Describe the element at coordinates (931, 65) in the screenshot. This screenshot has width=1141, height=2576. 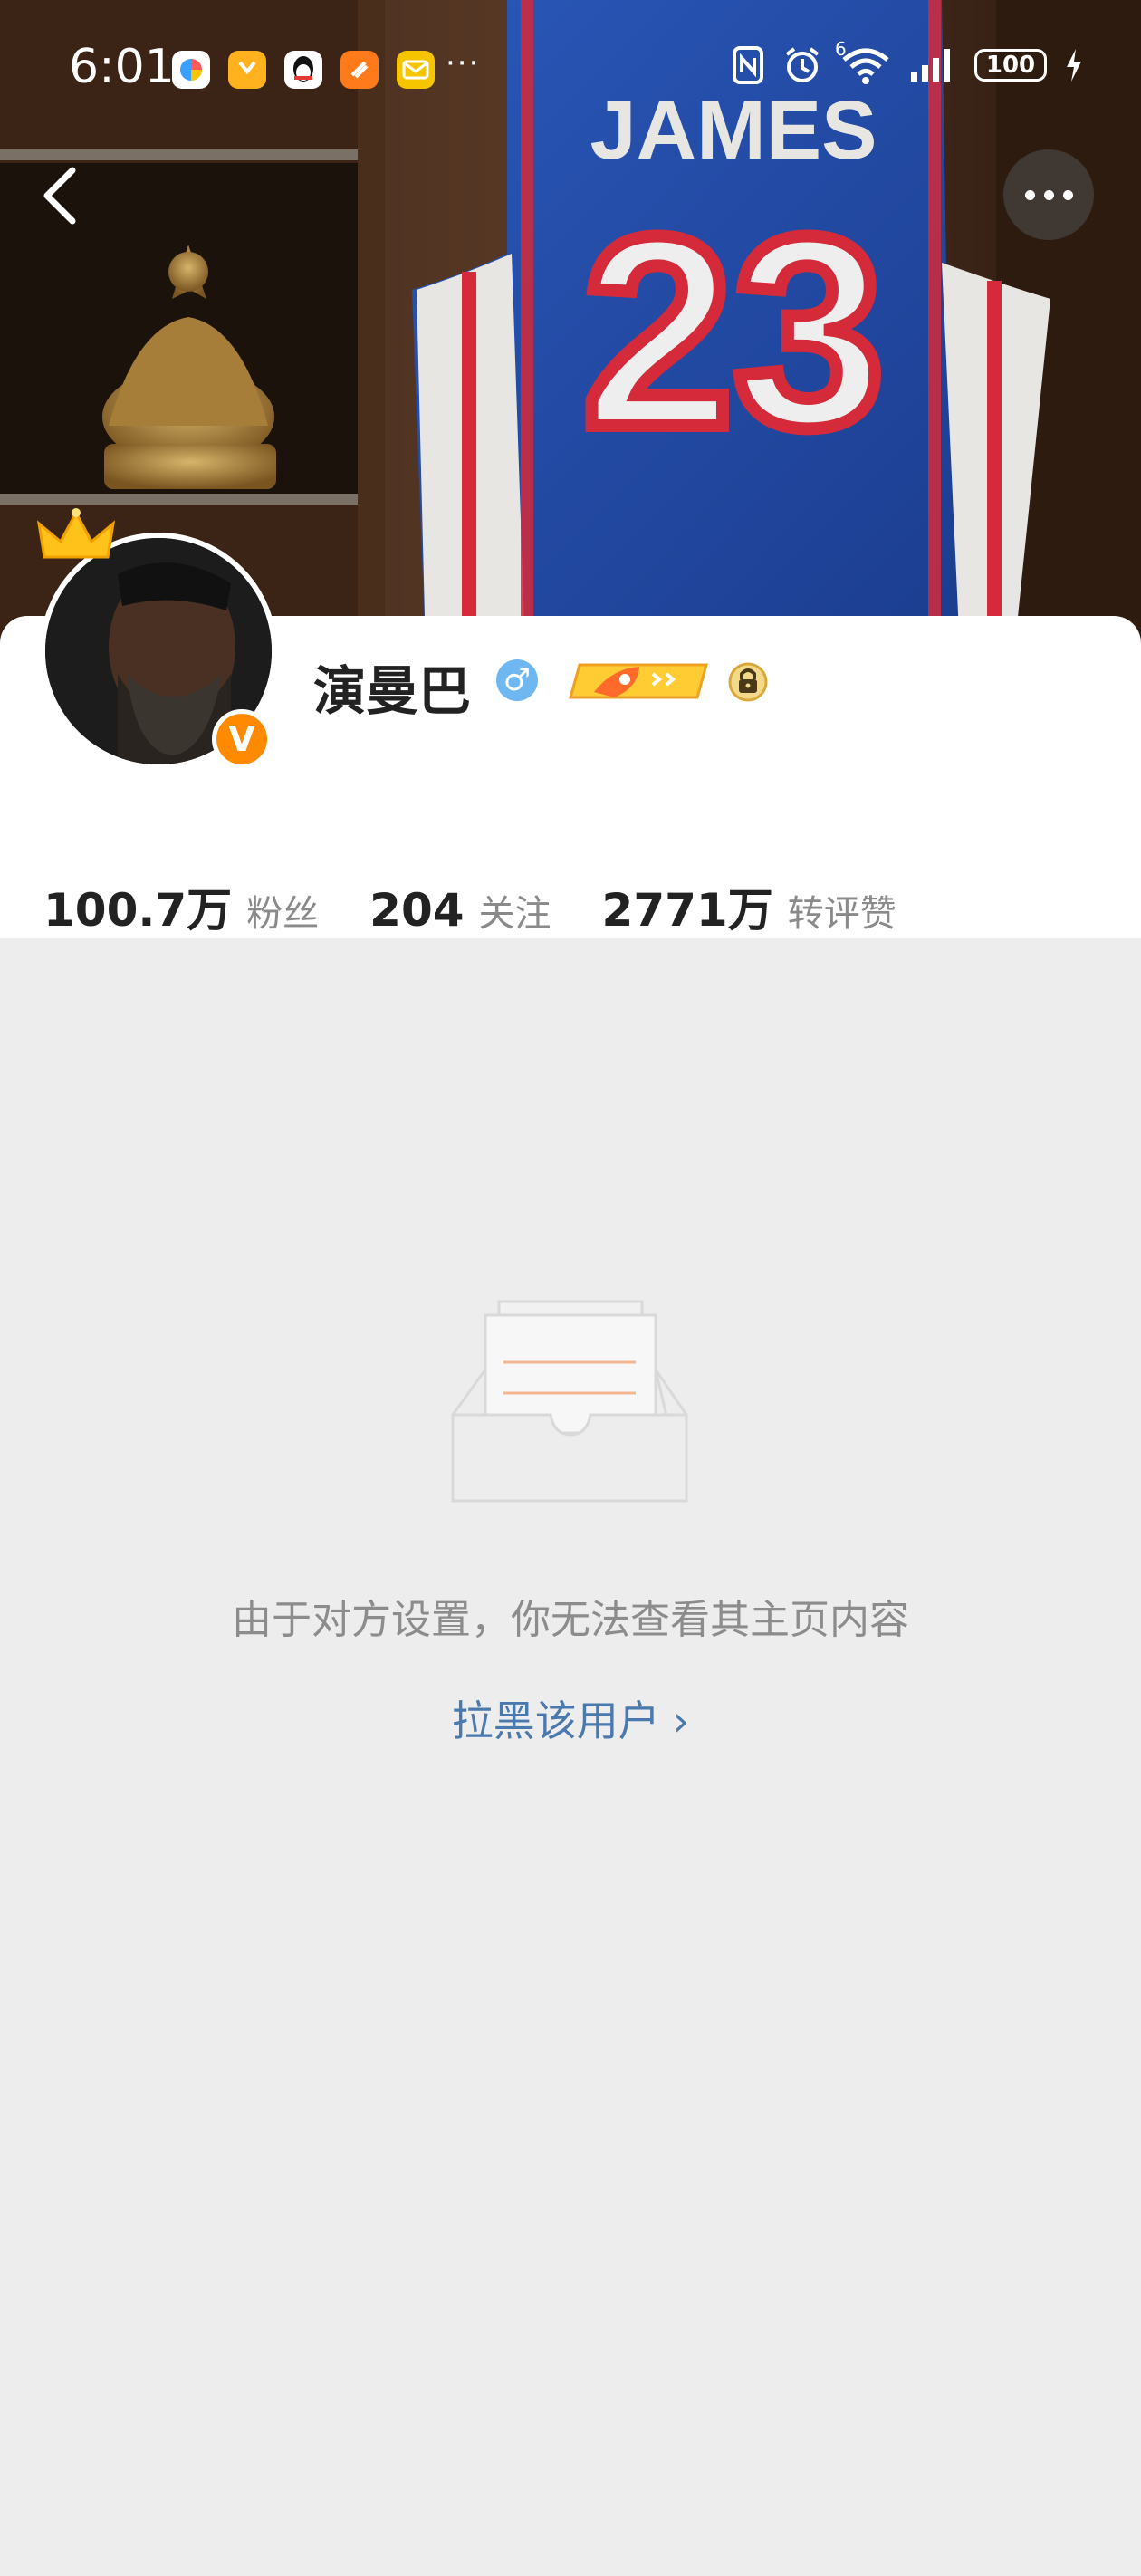
I see `signal-icon` at that location.